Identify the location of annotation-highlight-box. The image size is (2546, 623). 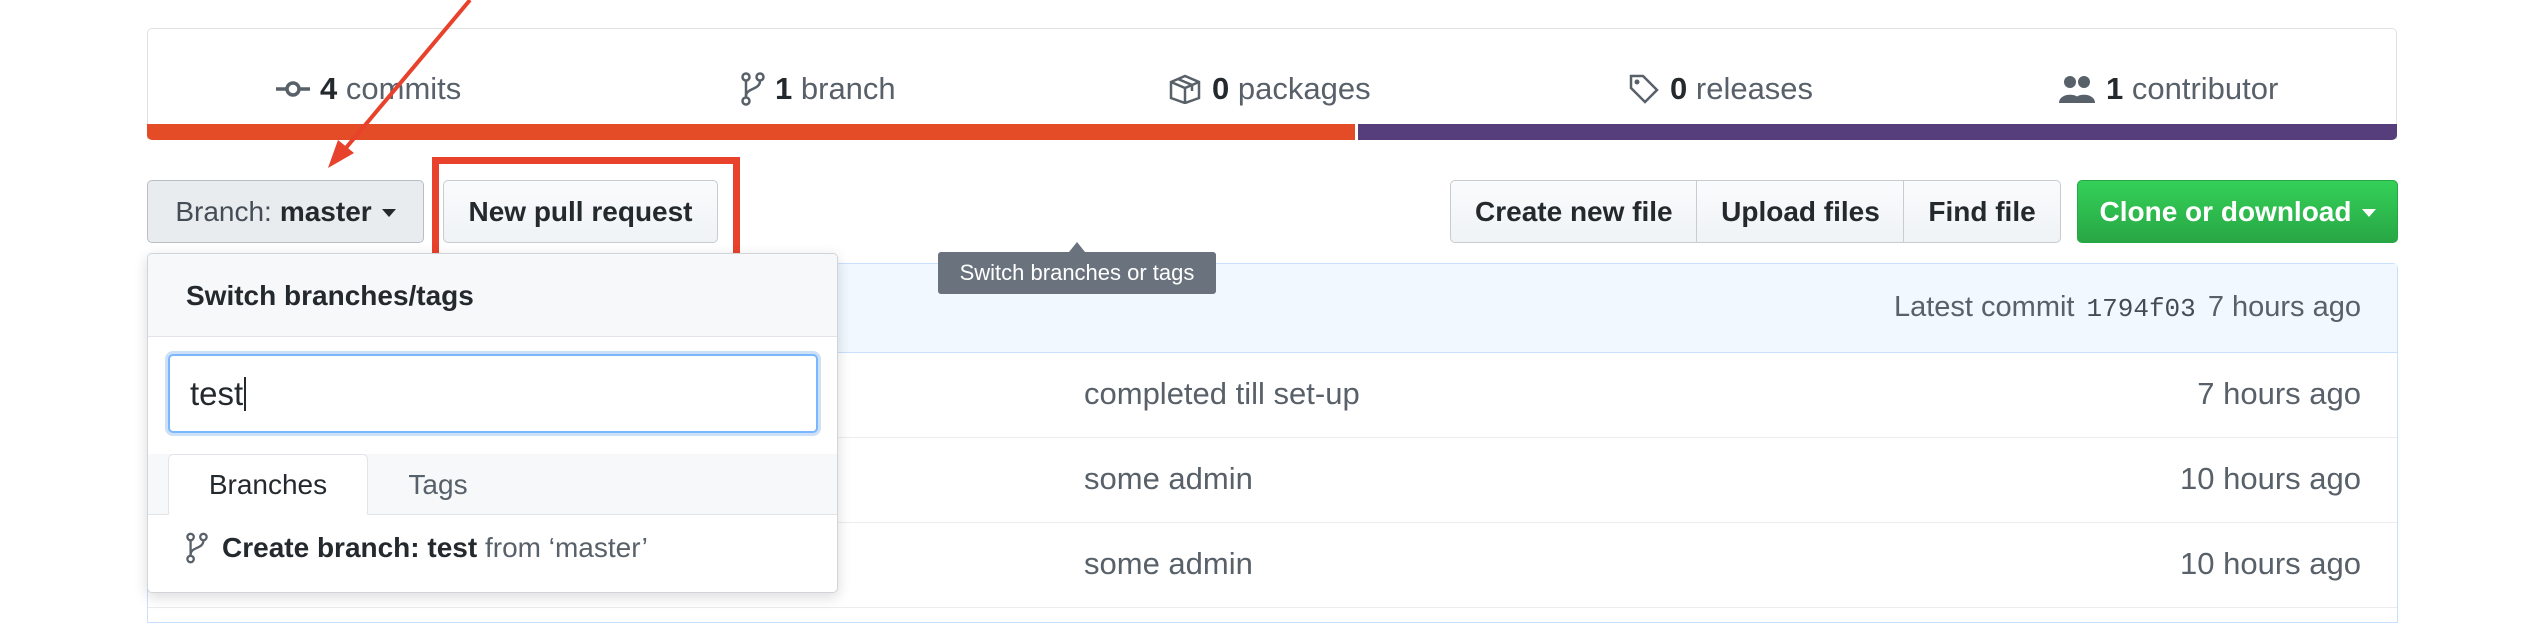
(586, 210).